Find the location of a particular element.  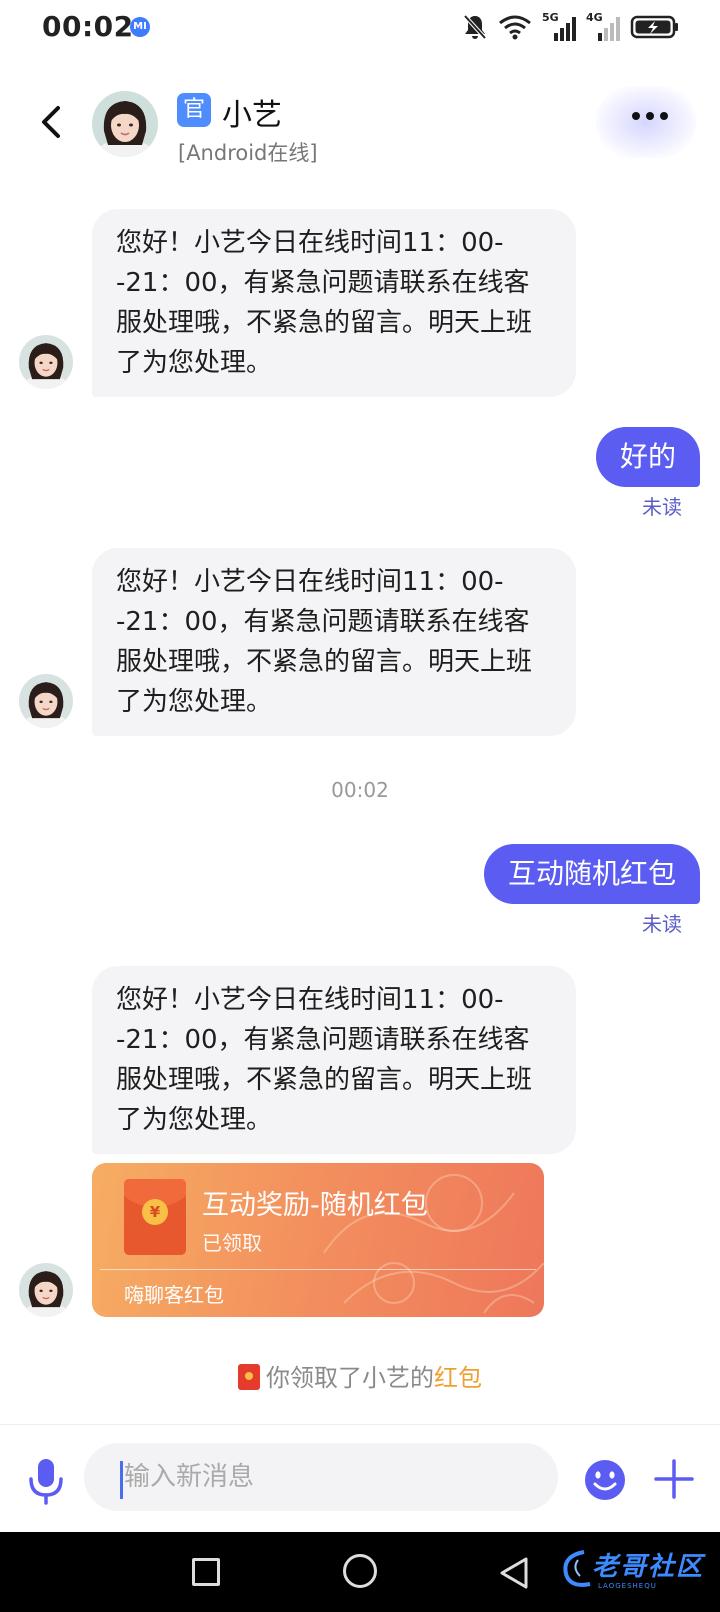

emoji-smile-icon is located at coordinates (605, 1480).